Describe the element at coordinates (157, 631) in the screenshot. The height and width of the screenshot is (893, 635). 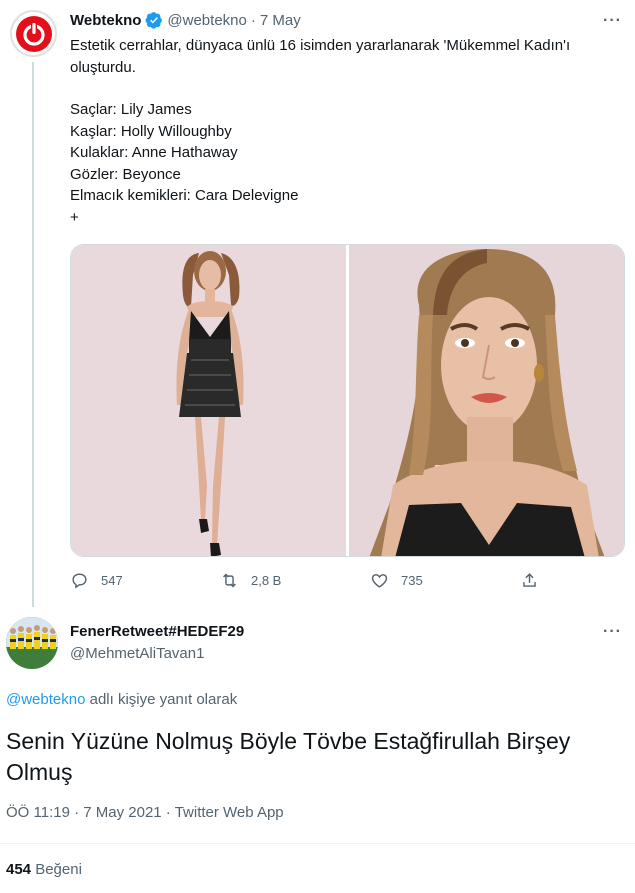
I see `reply-author-name: FenerRetweet#HEDEF29` at that location.